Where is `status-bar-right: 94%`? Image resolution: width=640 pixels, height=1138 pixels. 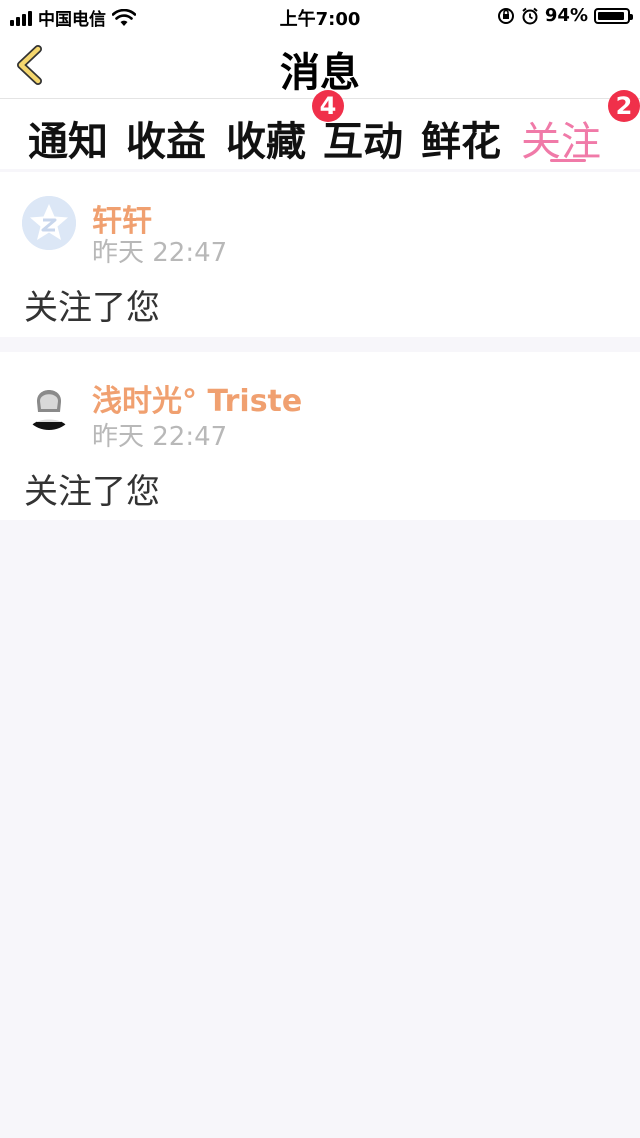
status-bar-right: 94% is located at coordinates (565, 15).